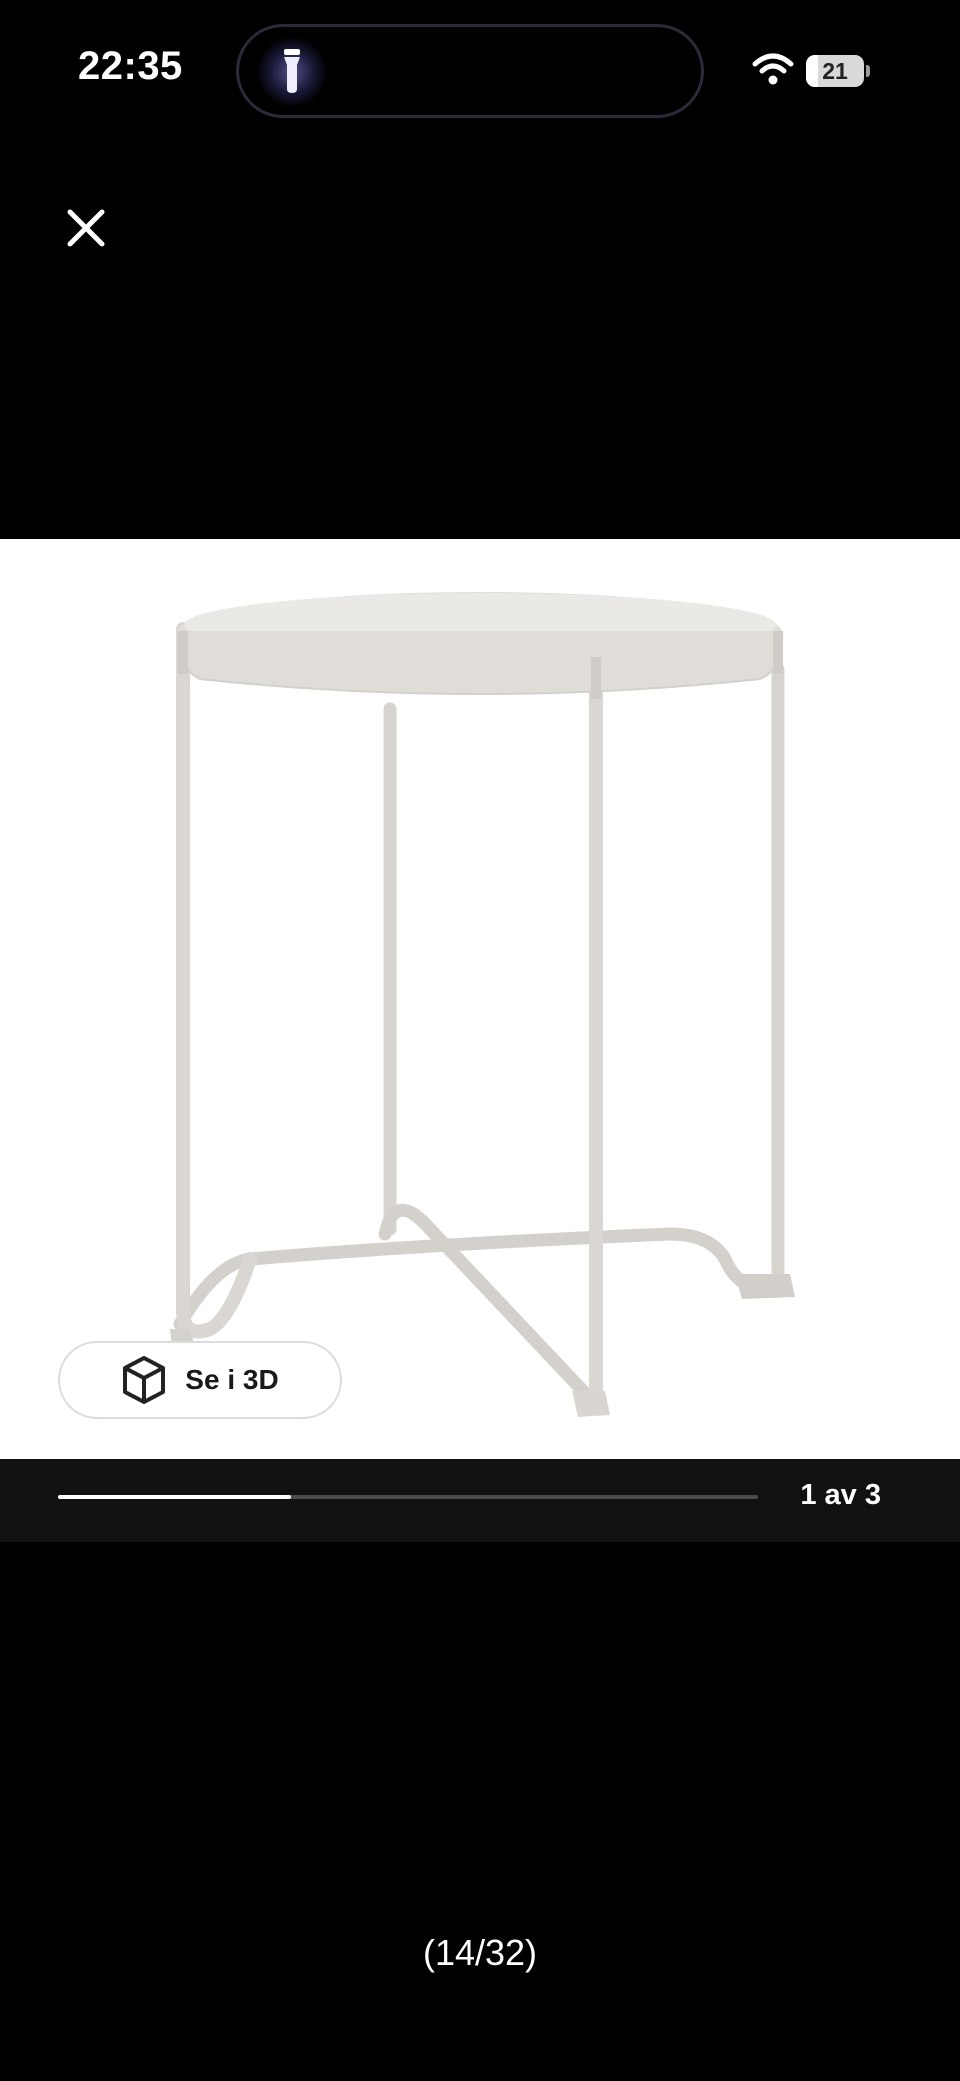  What do you see at coordinates (232, 1379) in the screenshot?
I see `view-in-3d-label: Se i 3D` at bounding box center [232, 1379].